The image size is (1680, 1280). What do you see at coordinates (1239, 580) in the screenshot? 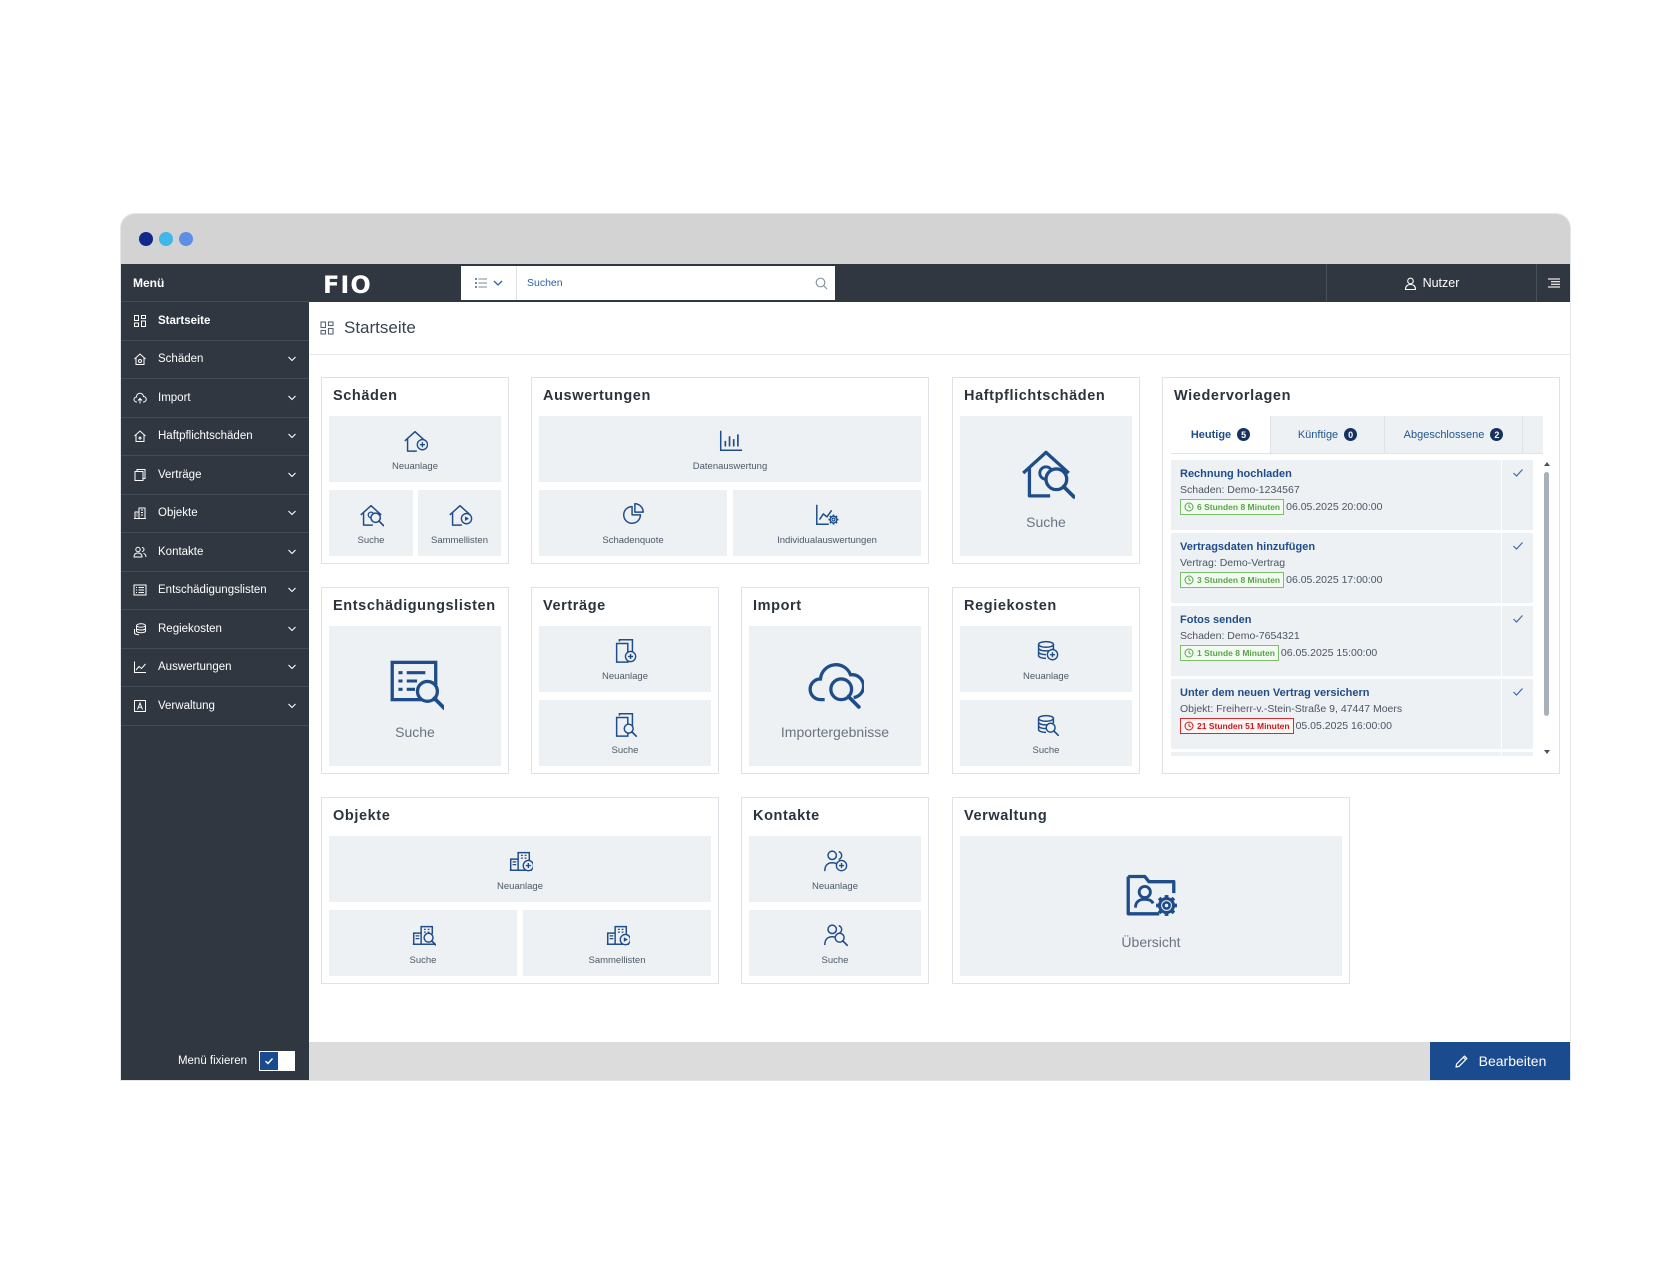
I see `time-remaining-label: 3 Stunden 8 Minuten` at bounding box center [1239, 580].